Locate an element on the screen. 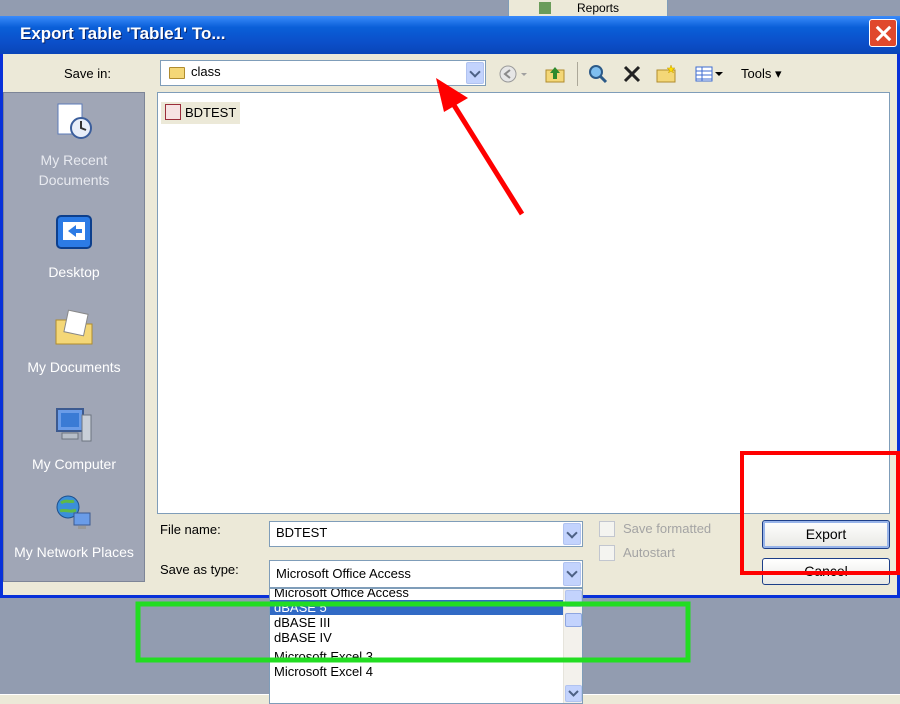 This screenshot has width=900, height=704. search-web-icon is located at coordinates (598, 74).